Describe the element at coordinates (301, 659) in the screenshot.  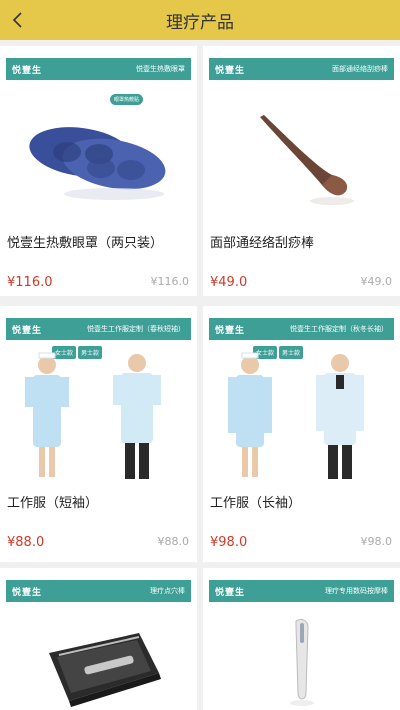
I see `beauty-device-image` at that location.